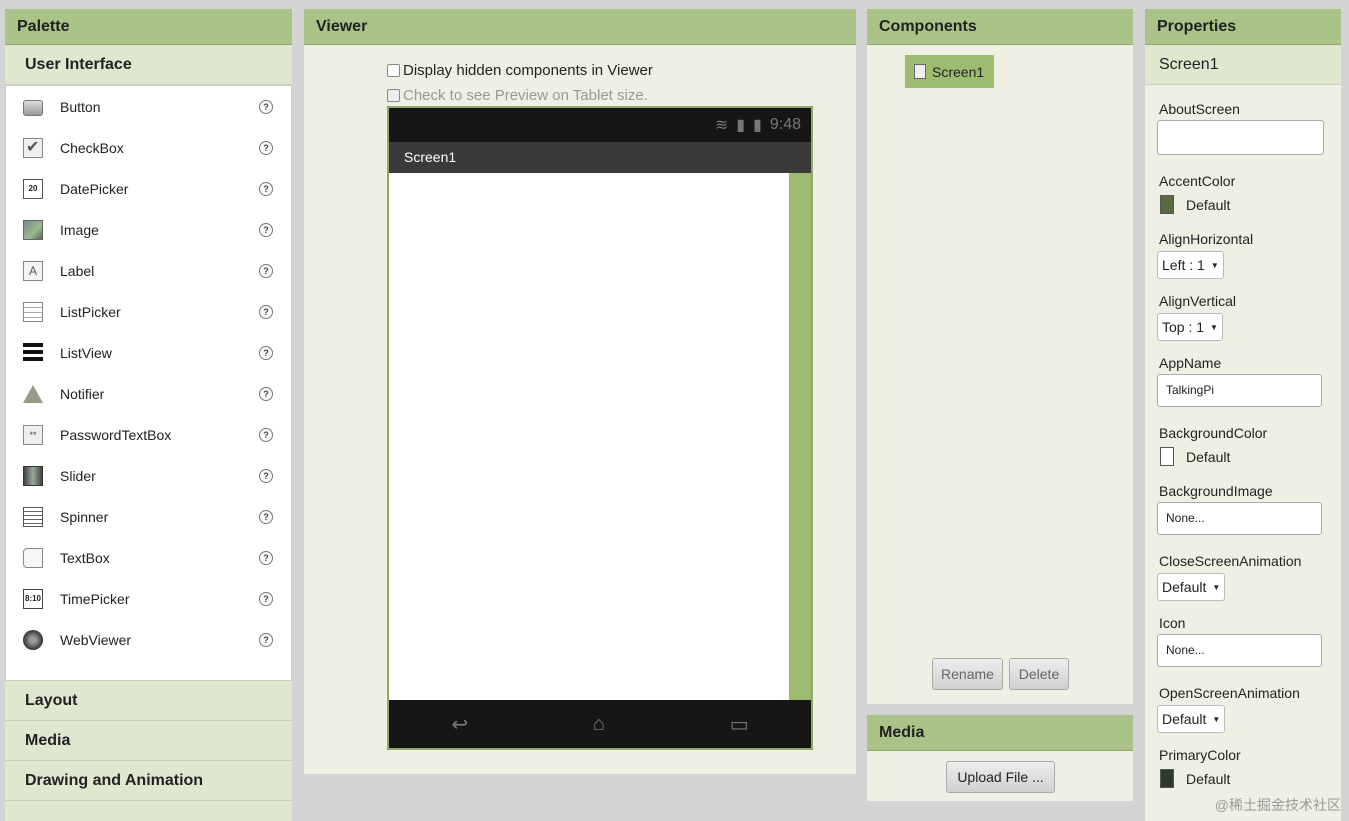 This screenshot has width=1349, height=821. What do you see at coordinates (1172, 623) in the screenshot?
I see `icon-label: Icon` at bounding box center [1172, 623].